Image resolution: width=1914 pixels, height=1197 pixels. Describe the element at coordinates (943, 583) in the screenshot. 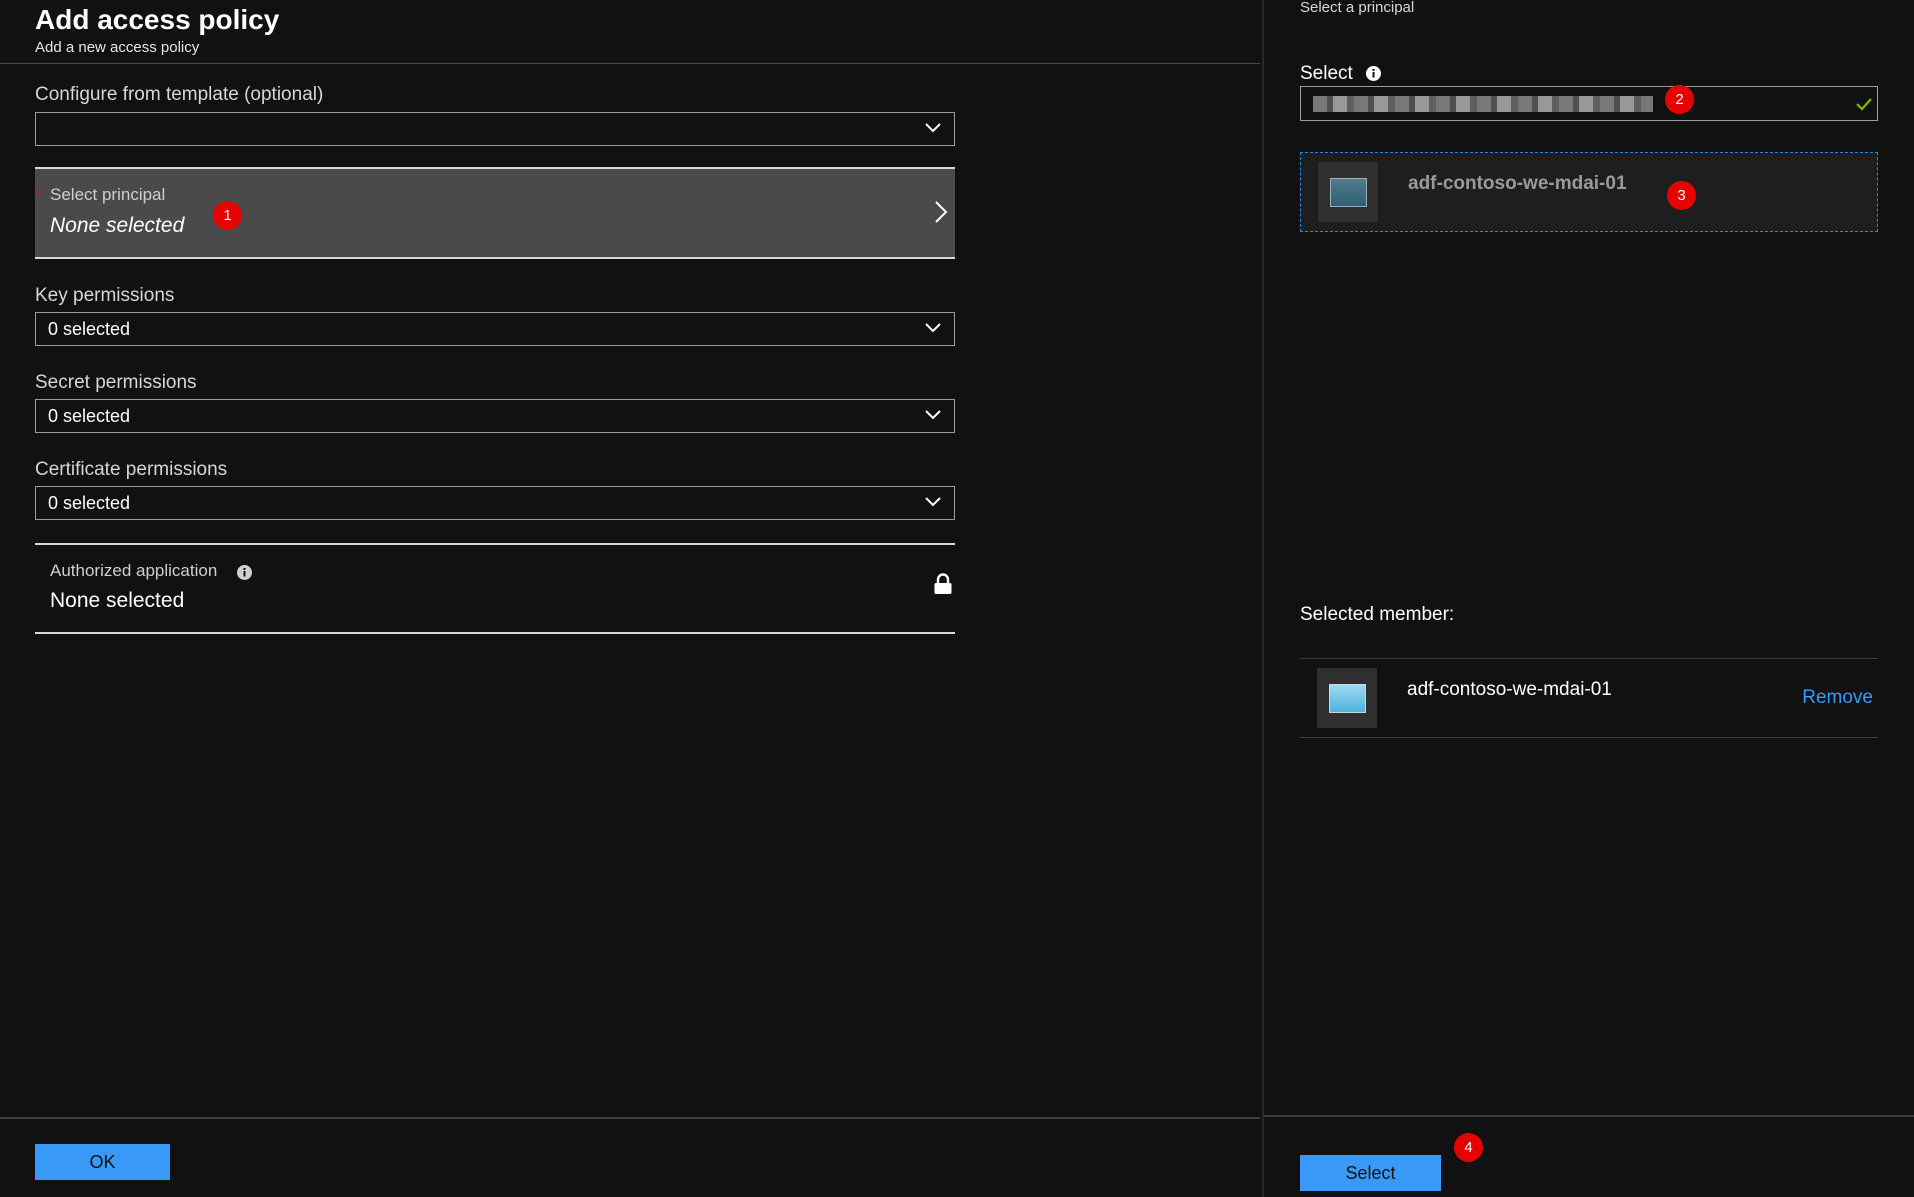

I see `lock-icon` at that location.